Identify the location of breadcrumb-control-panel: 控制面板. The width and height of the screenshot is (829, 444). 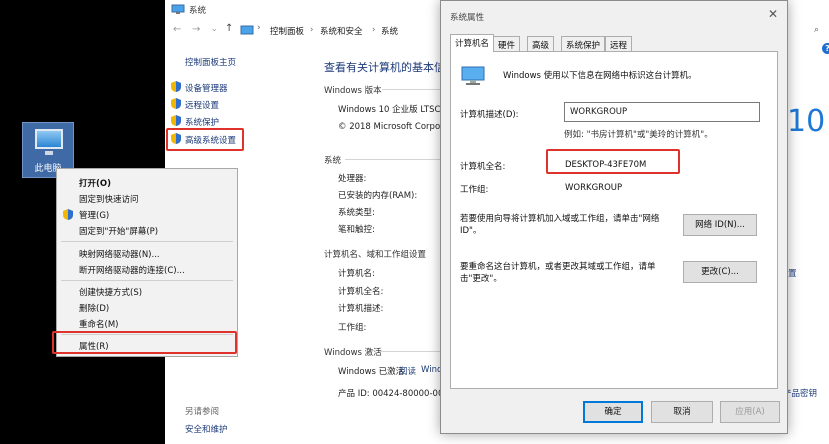
(287, 31).